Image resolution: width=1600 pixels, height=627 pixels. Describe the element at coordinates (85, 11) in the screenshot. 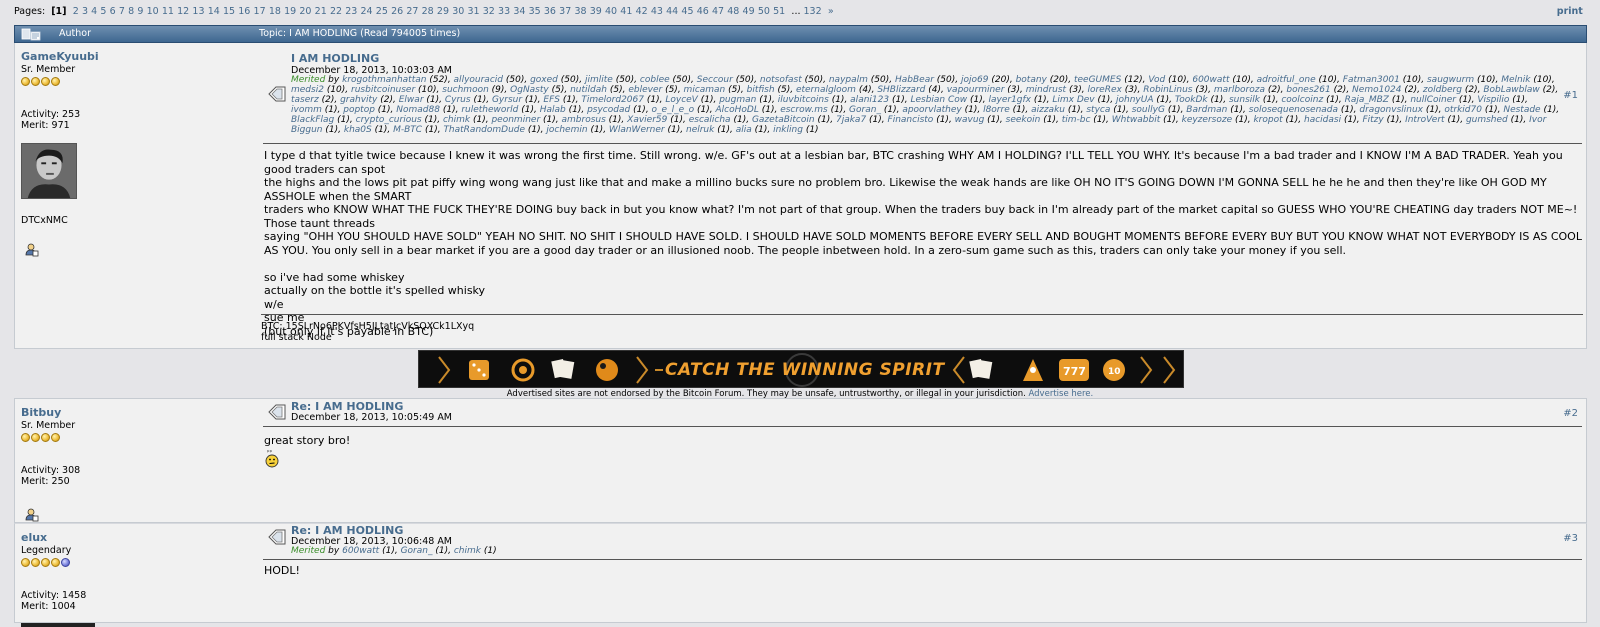

I see `page-link: 3` at that location.